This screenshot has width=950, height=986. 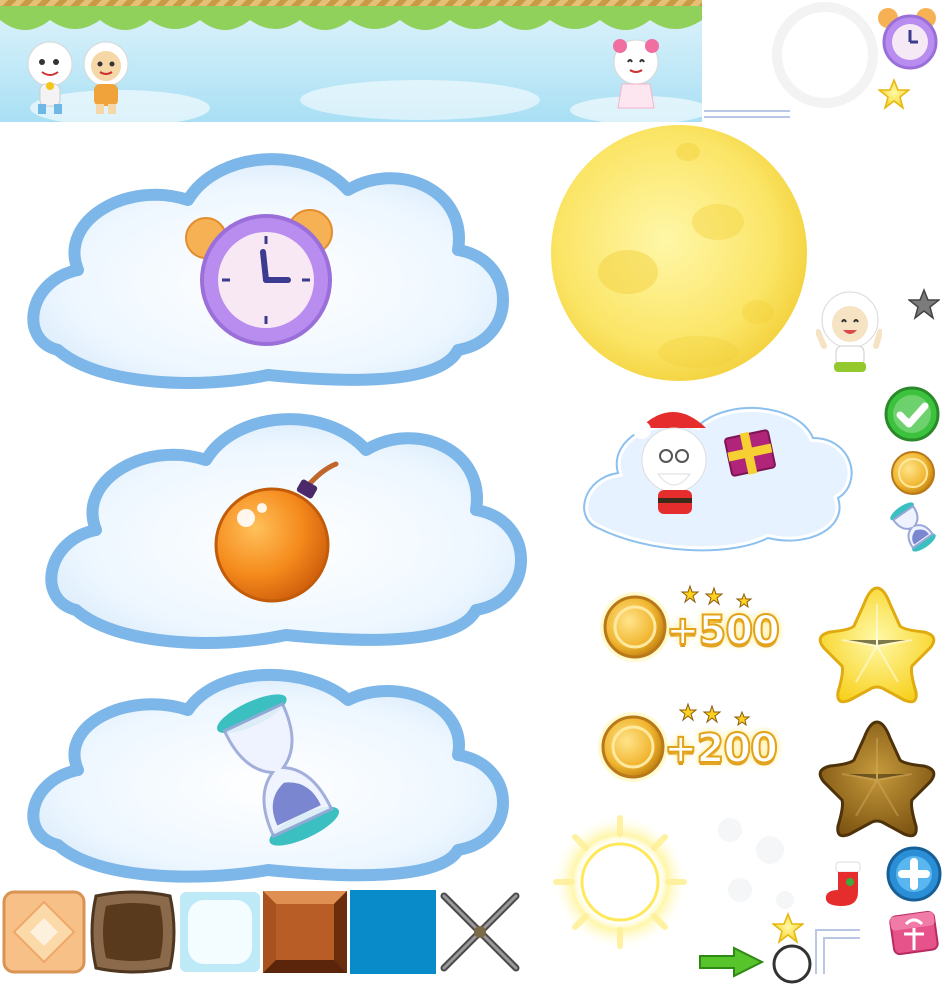 What do you see at coordinates (894, 94) in the screenshot?
I see `small-gold-star-icon` at bounding box center [894, 94].